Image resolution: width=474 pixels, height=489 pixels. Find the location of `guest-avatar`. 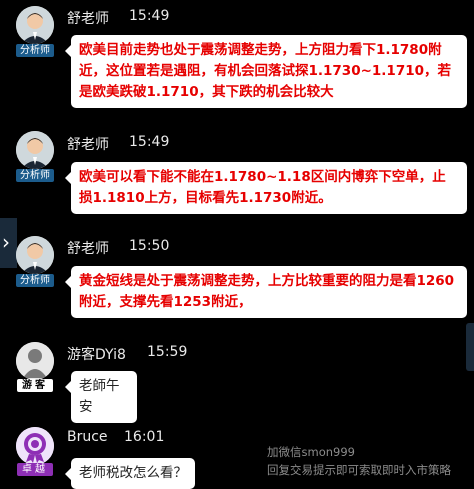

guest-avatar is located at coordinates (35, 361).